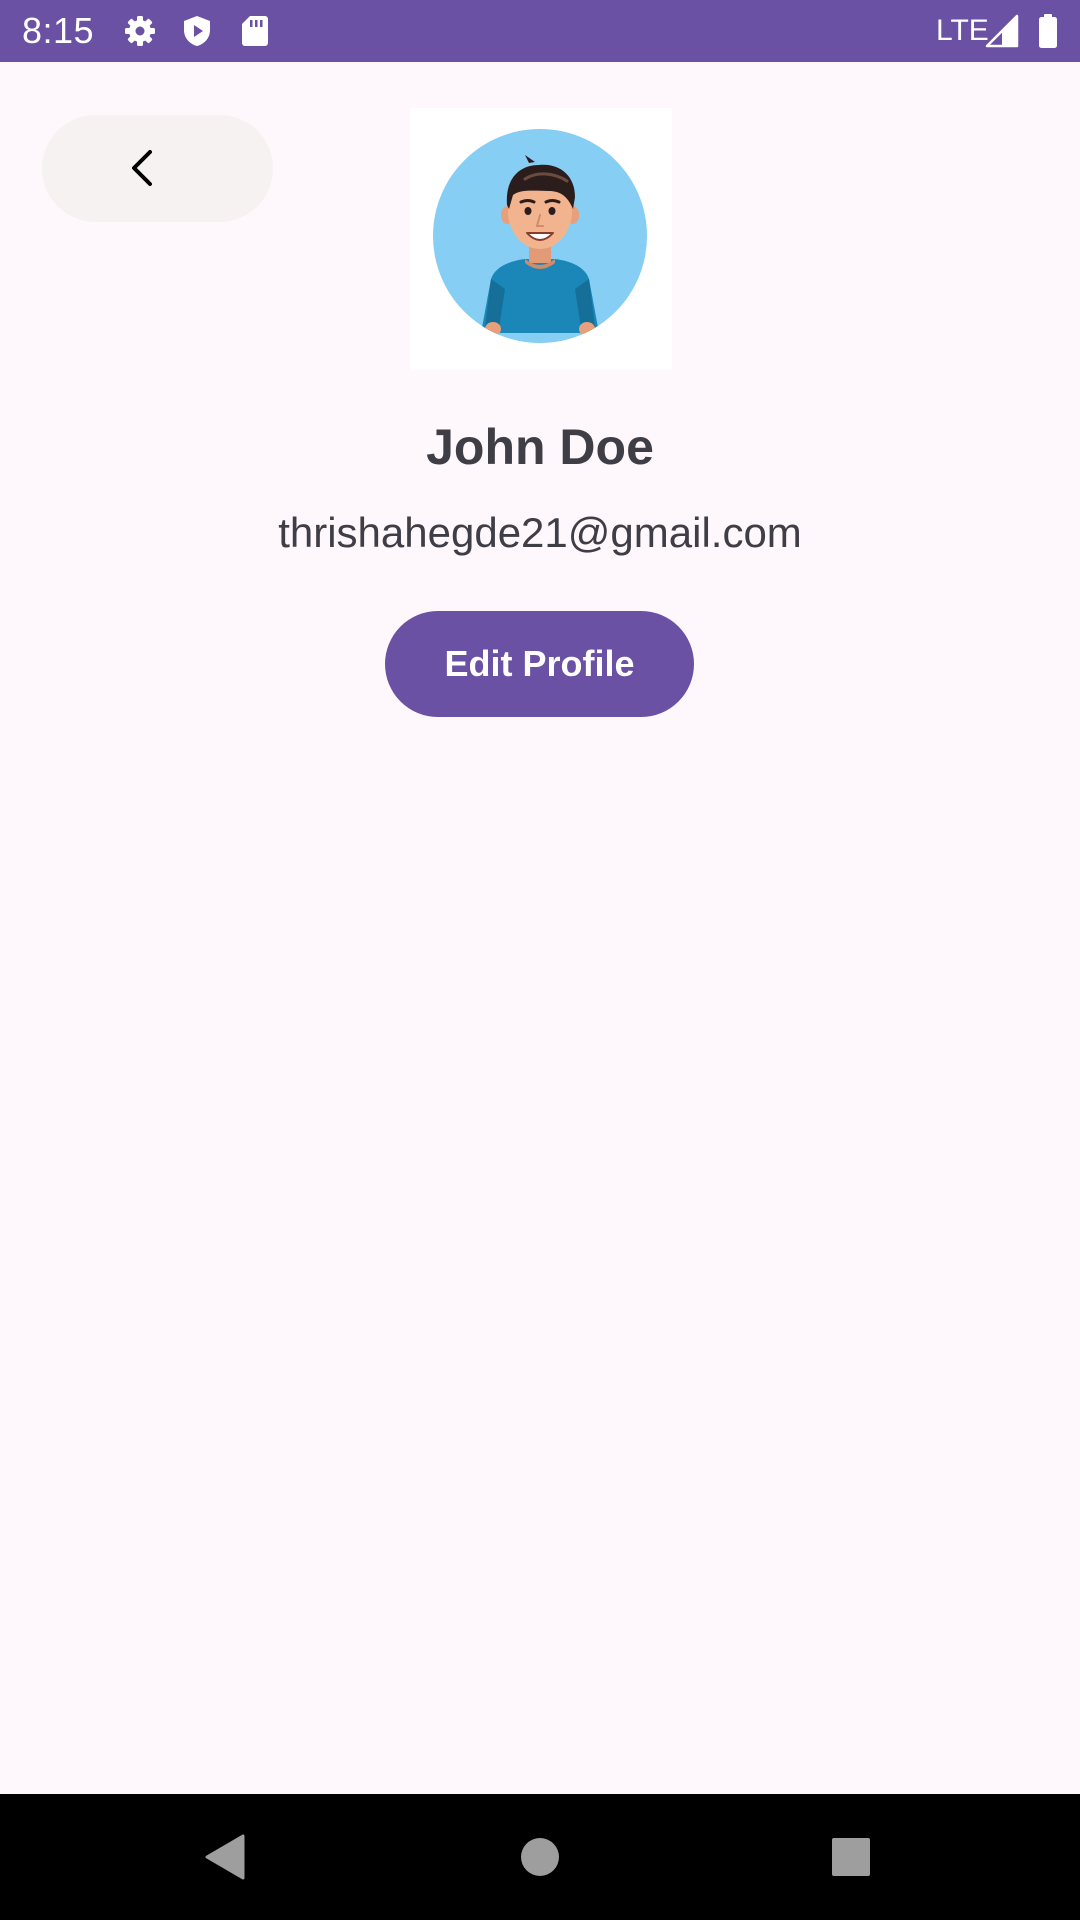 The image size is (1080, 1920). What do you see at coordinates (539, 664) in the screenshot?
I see `edit-profile-button: Edit Profile` at bounding box center [539, 664].